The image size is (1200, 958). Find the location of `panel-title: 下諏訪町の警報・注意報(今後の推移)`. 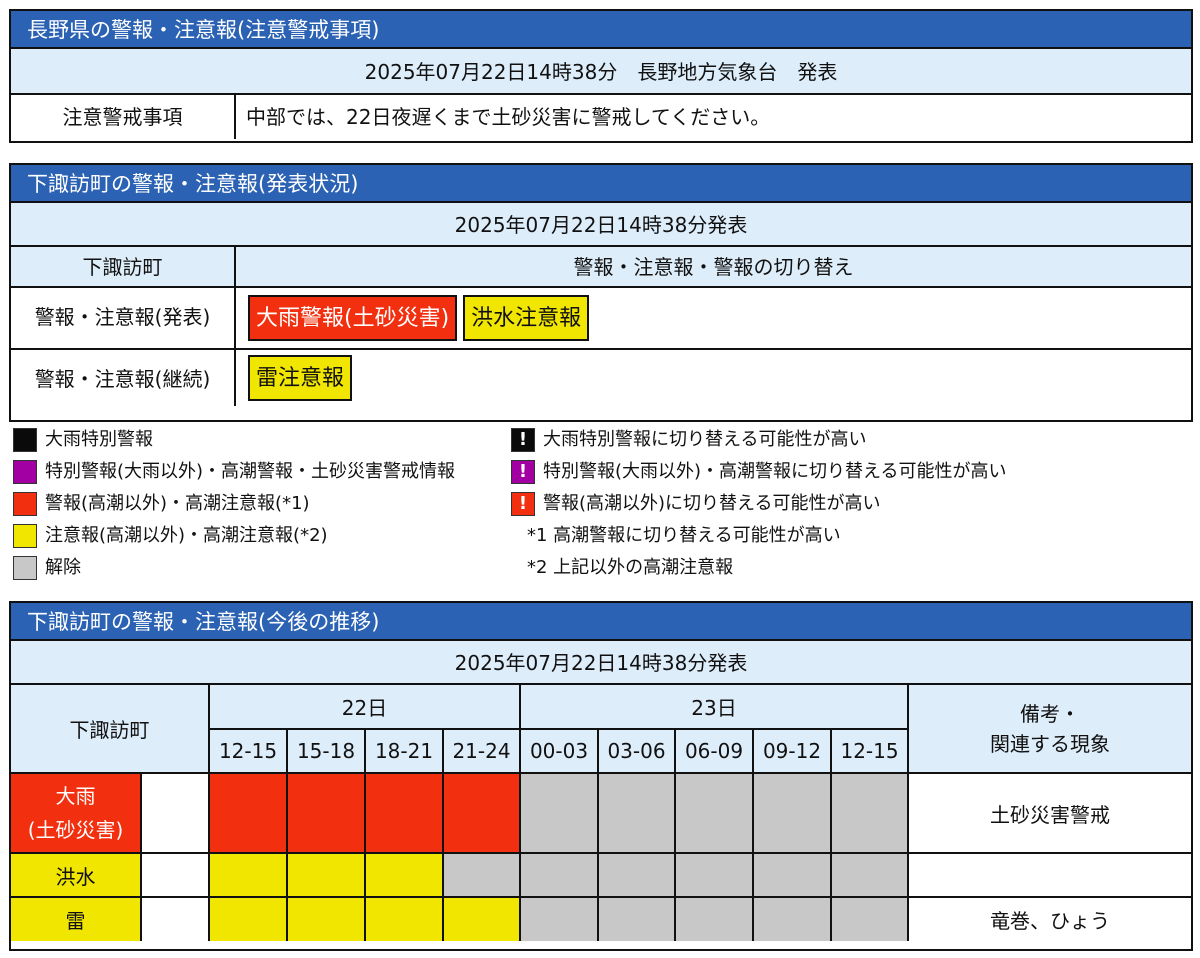

panel-title: 下諏訪町の警報・注意報(今後の推移) is located at coordinates (601, 622).